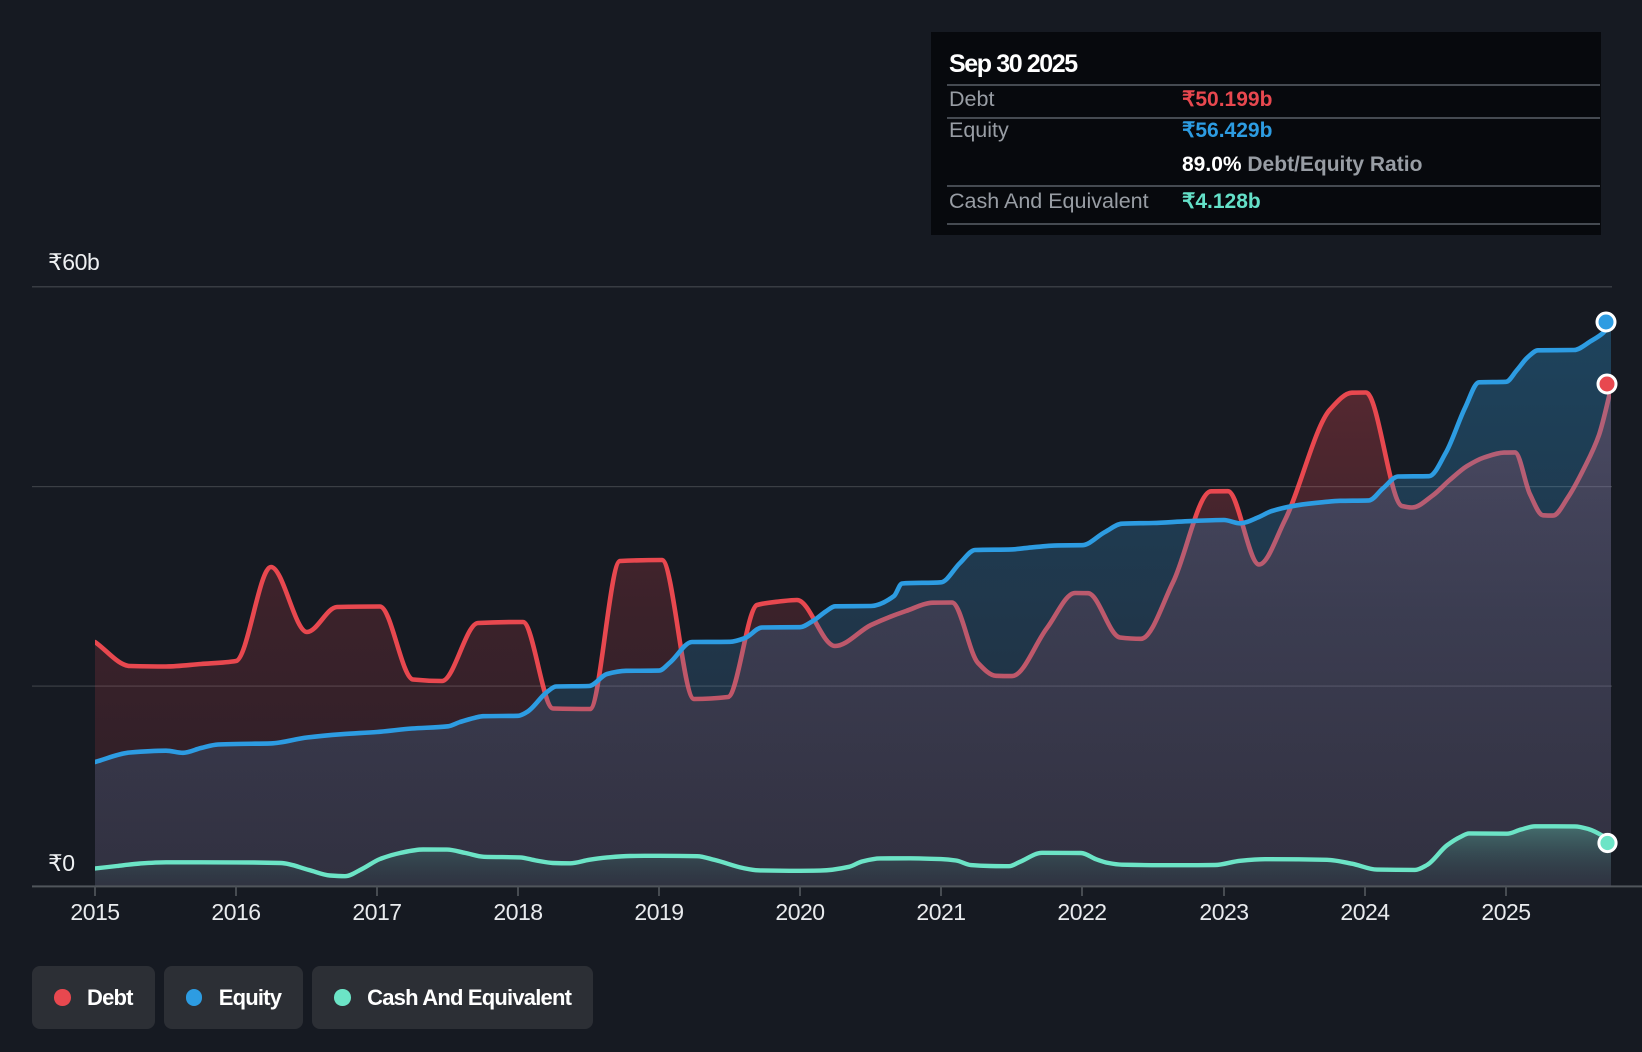 This screenshot has height=1052, width=1642. Describe the element at coordinates (1505, 912) in the screenshot. I see `svg-text: 2025` at that location.